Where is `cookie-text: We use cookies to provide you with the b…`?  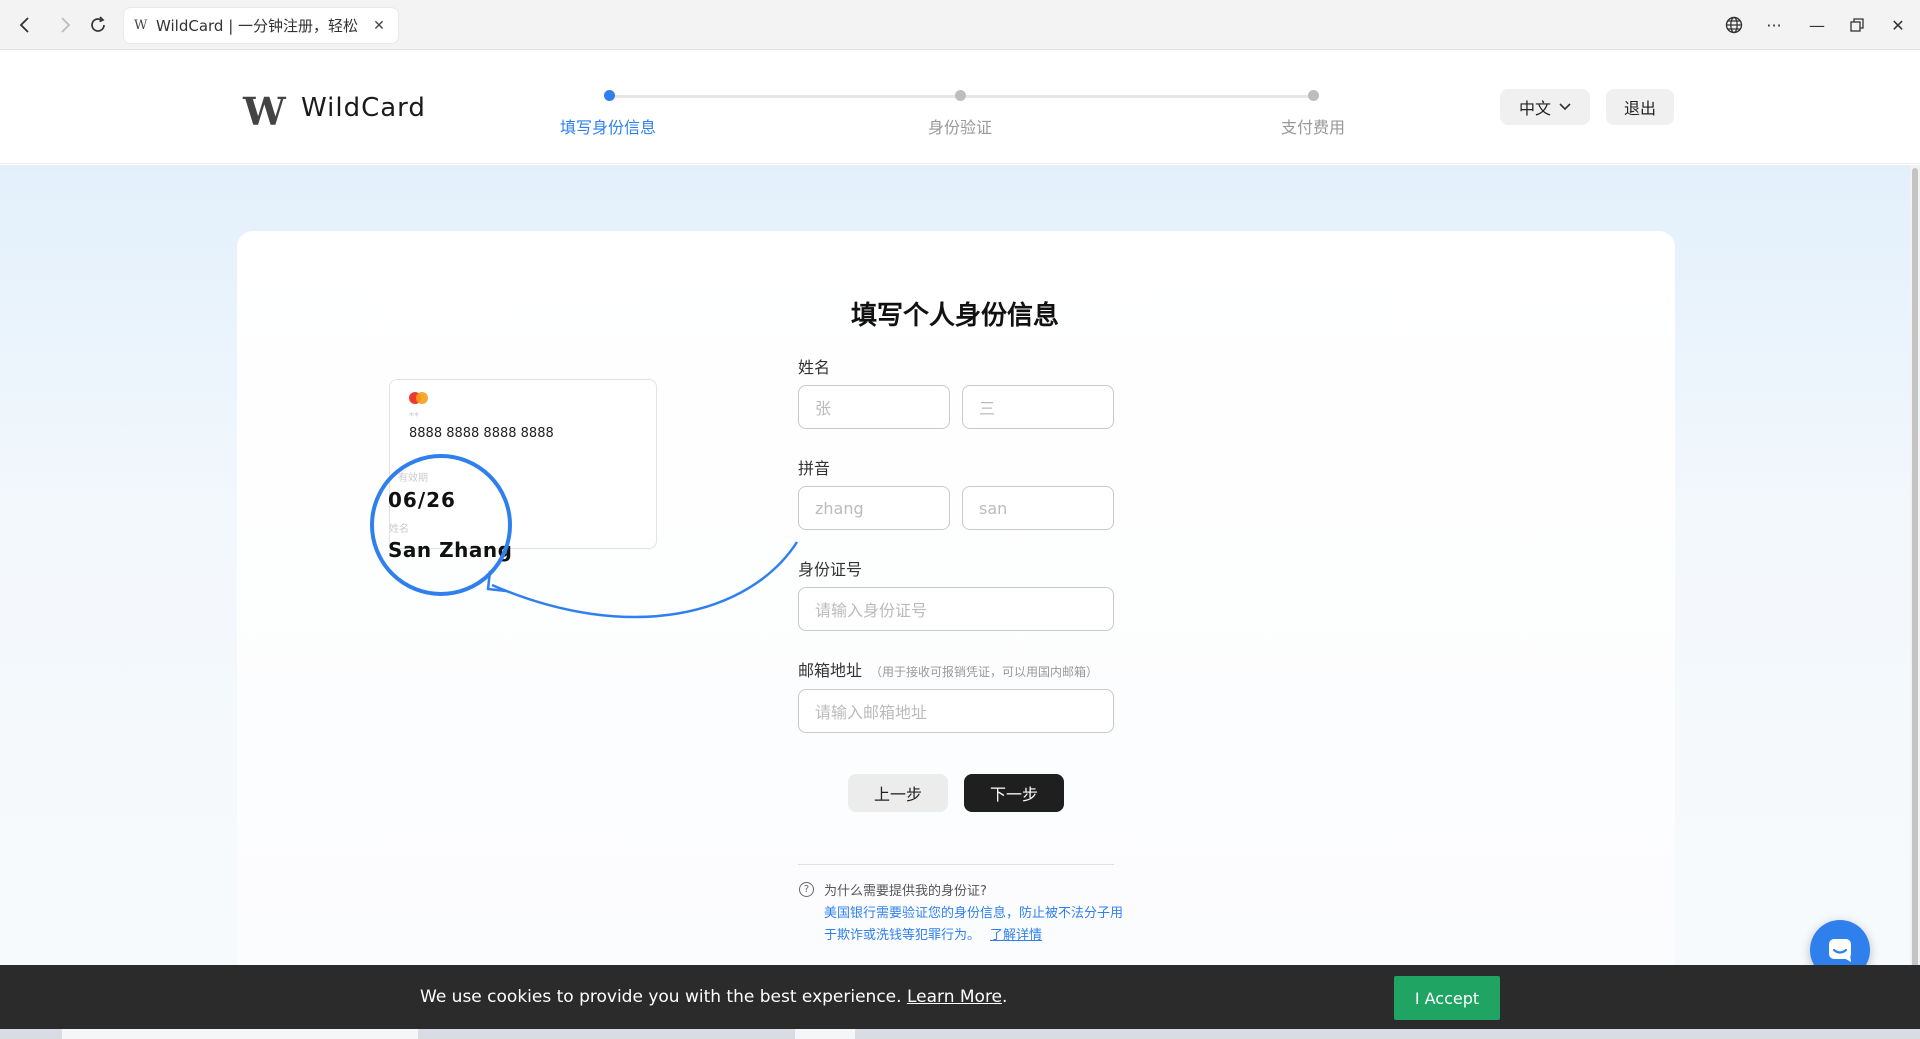
cookie-text: We use cookies to provide you with the b… is located at coordinates (713, 997).